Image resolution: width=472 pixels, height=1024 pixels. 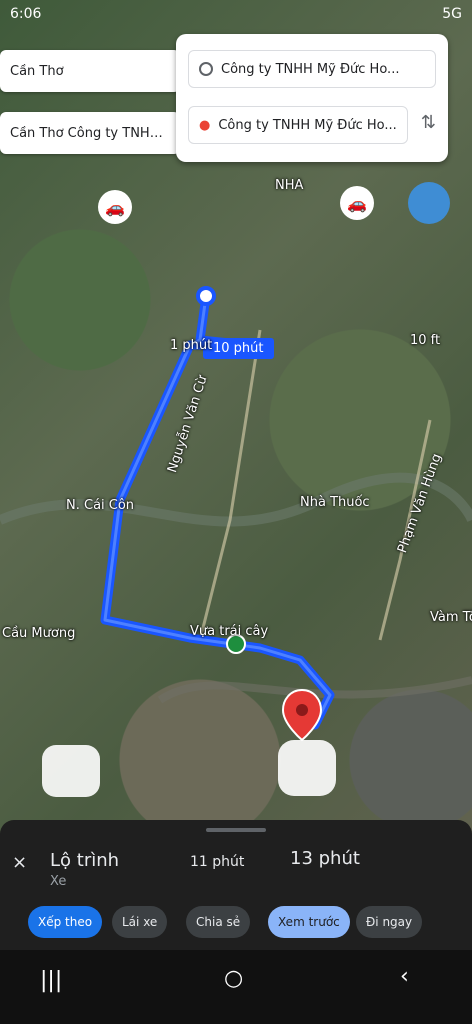 What do you see at coordinates (404, 976) in the screenshot?
I see `back-button: ‹` at bounding box center [404, 976].